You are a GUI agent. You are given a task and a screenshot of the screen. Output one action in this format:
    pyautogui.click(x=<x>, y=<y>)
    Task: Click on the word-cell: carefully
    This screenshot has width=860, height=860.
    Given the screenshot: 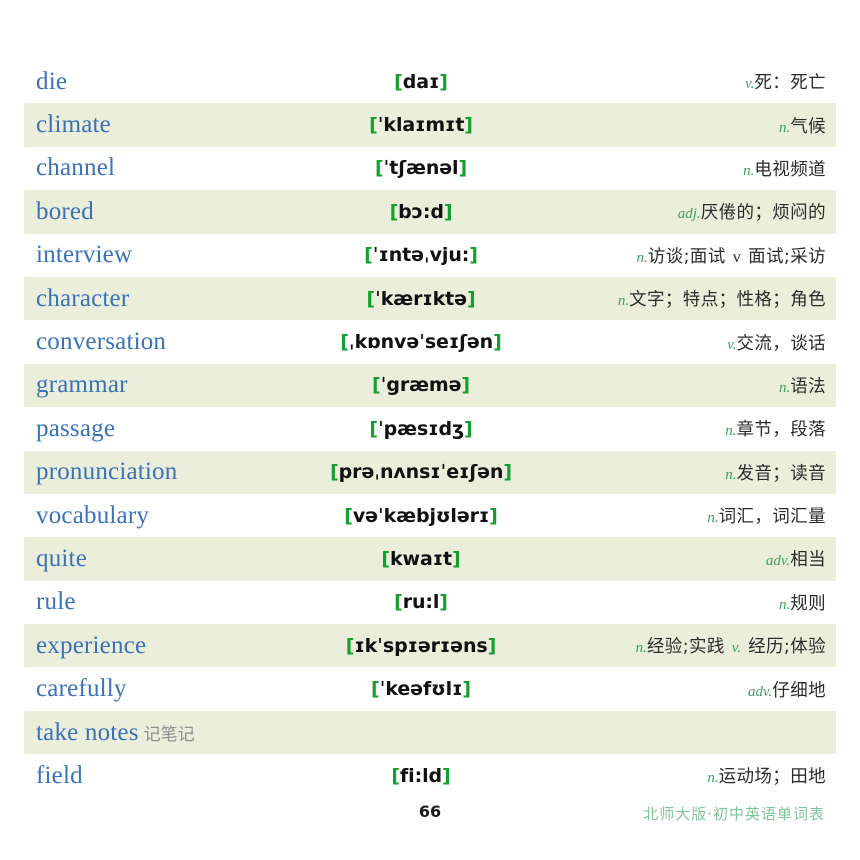 What is the action you would take?
    pyautogui.click(x=165, y=688)
    